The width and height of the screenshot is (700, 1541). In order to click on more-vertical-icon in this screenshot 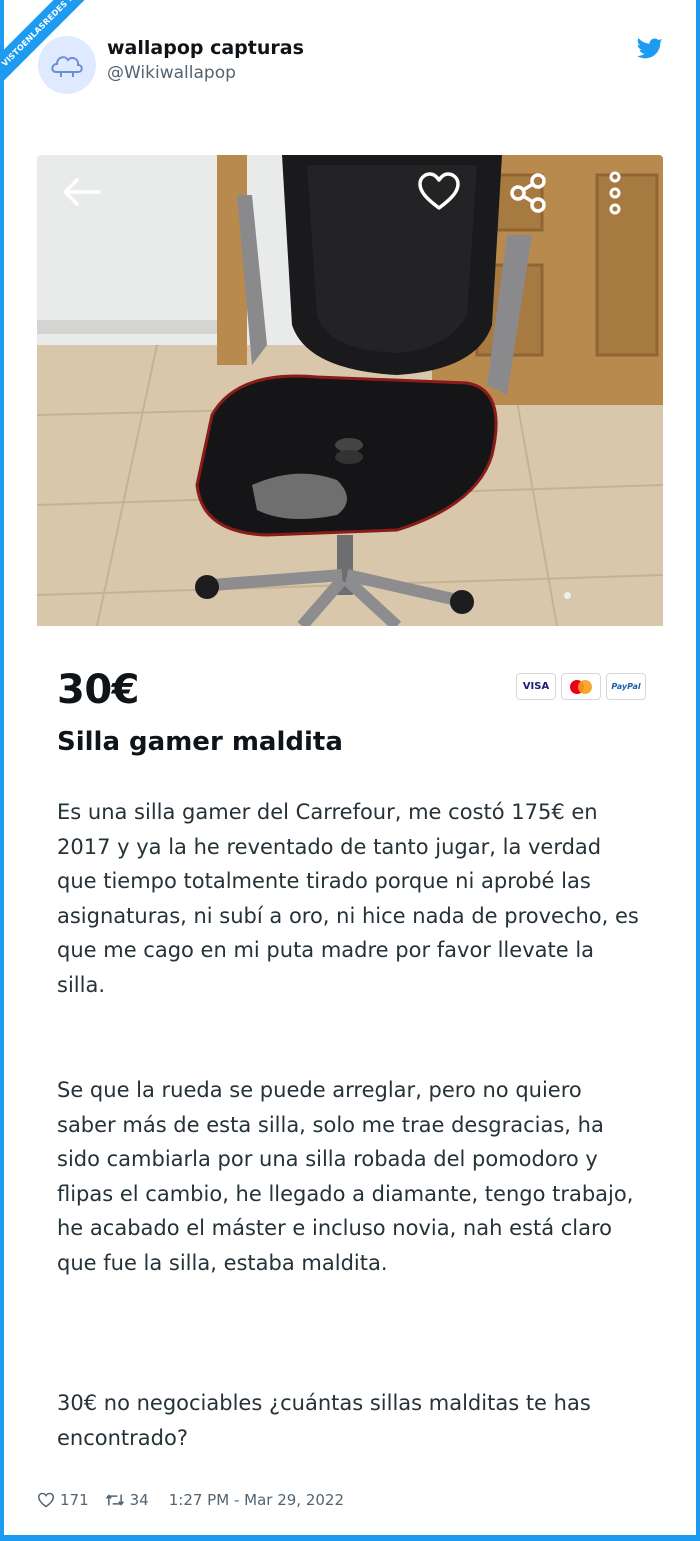, I will do `click(615, 193)`.